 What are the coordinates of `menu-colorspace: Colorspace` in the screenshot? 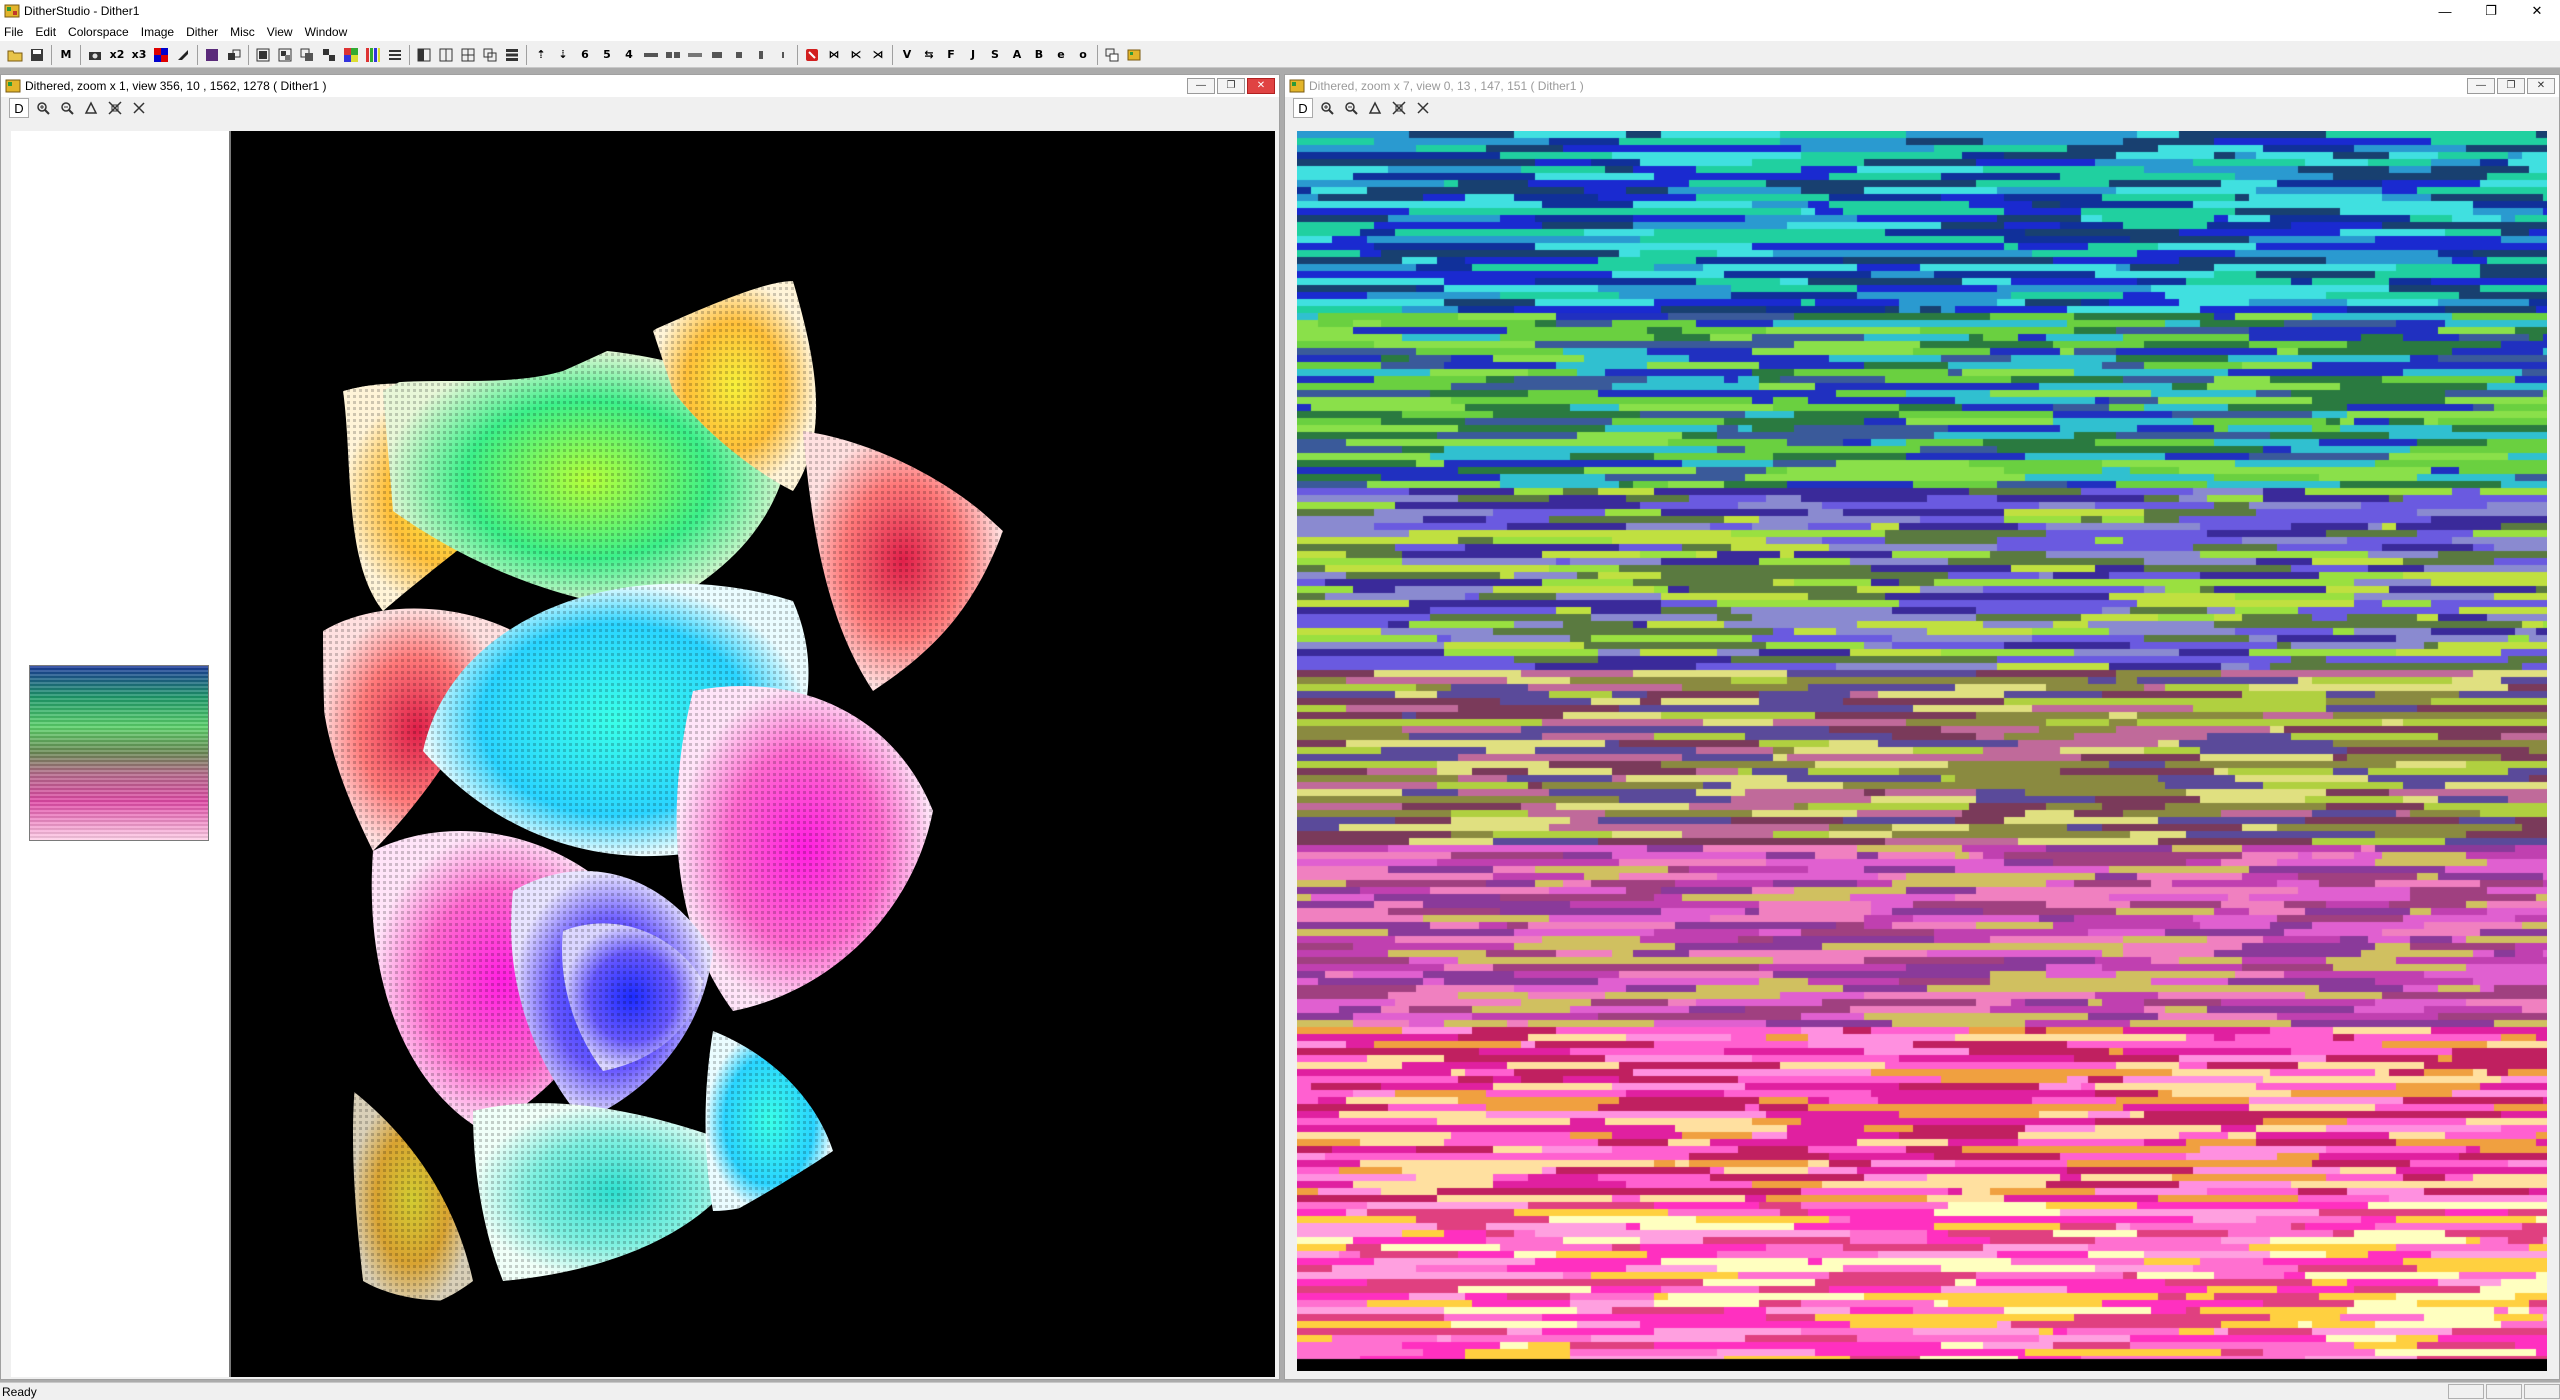 It's located at (98, 32).